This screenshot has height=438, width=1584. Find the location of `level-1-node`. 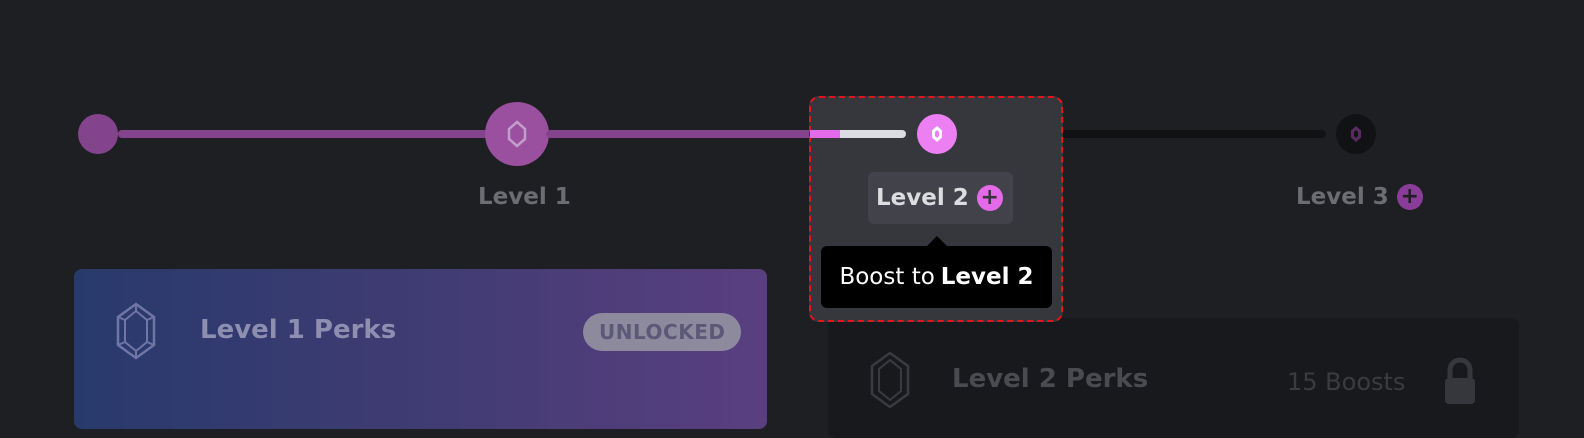

level-1-node is located at coordinates (517, 134).